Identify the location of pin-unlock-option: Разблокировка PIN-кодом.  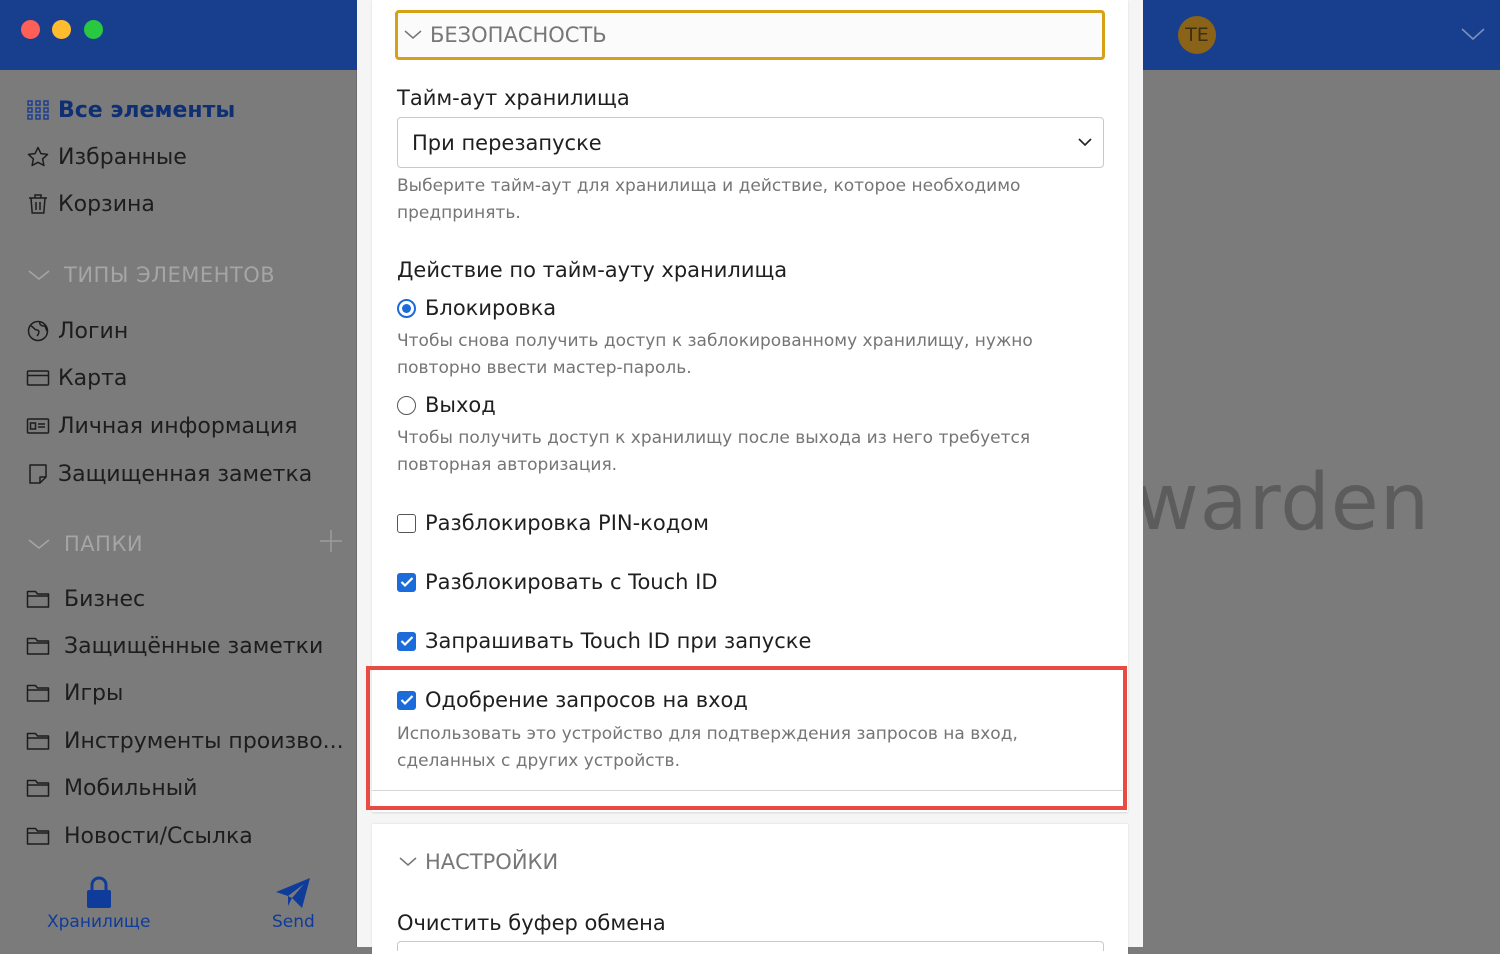
(553, 523).